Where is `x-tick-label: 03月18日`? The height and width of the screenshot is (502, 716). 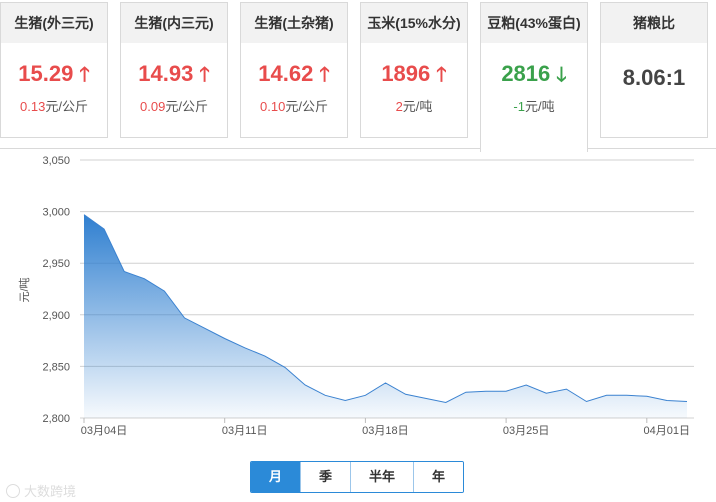
x-tick-label: 03月18日 is located at coordinates (385, 431).